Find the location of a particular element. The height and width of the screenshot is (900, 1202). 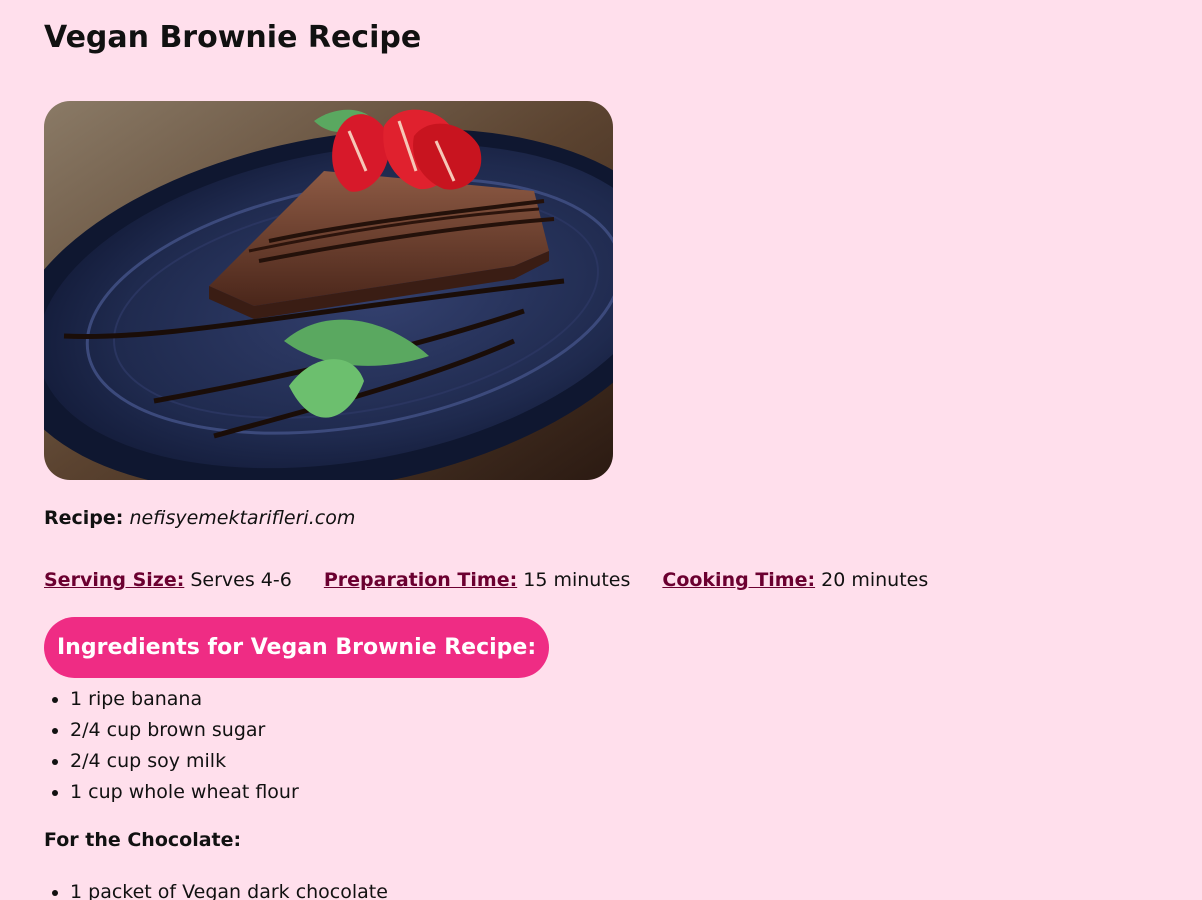

chocolate-list: 1 packet of Vegan dark chocolate is located at coordinates (216, 888).